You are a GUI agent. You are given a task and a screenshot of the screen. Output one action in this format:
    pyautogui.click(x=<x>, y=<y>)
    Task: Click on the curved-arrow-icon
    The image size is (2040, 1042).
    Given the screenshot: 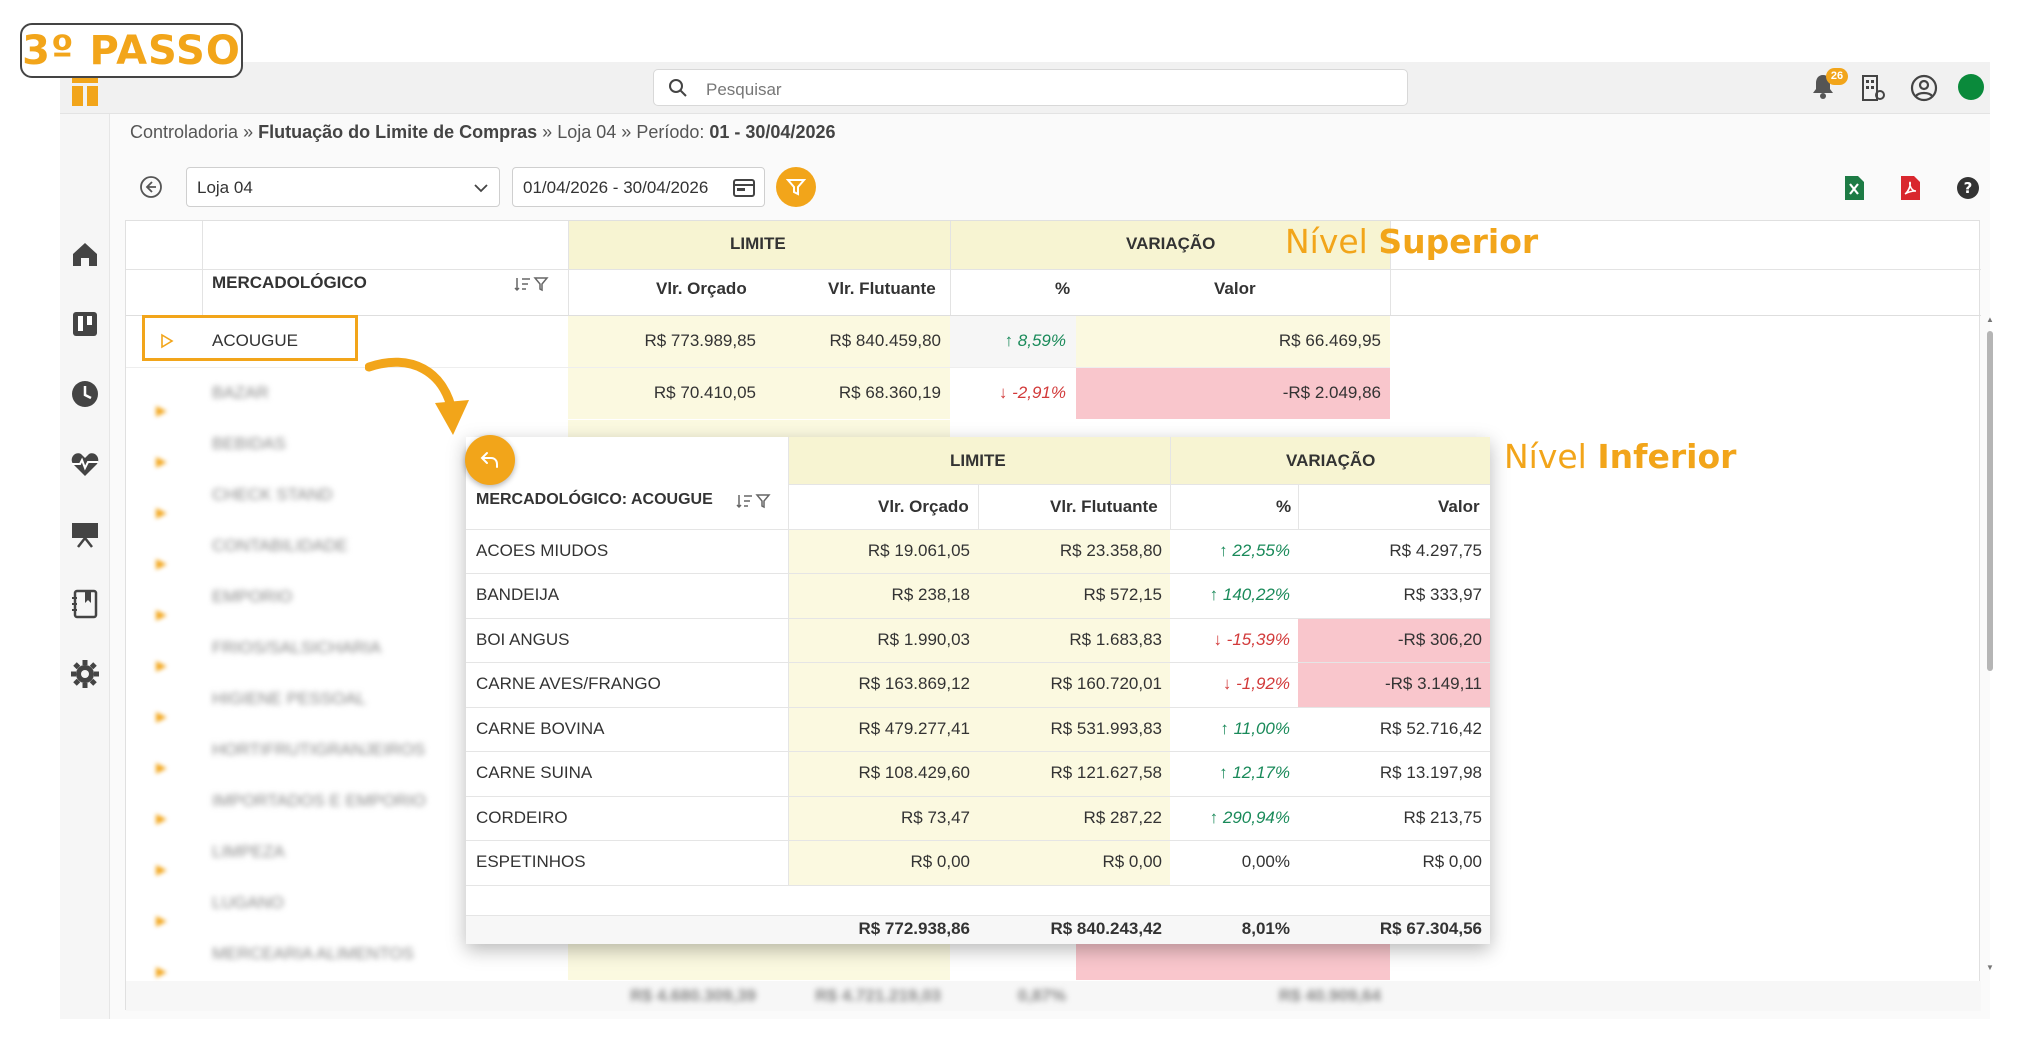 What is the action you would take?
    pyautogui.click(x=417, y=396)
    